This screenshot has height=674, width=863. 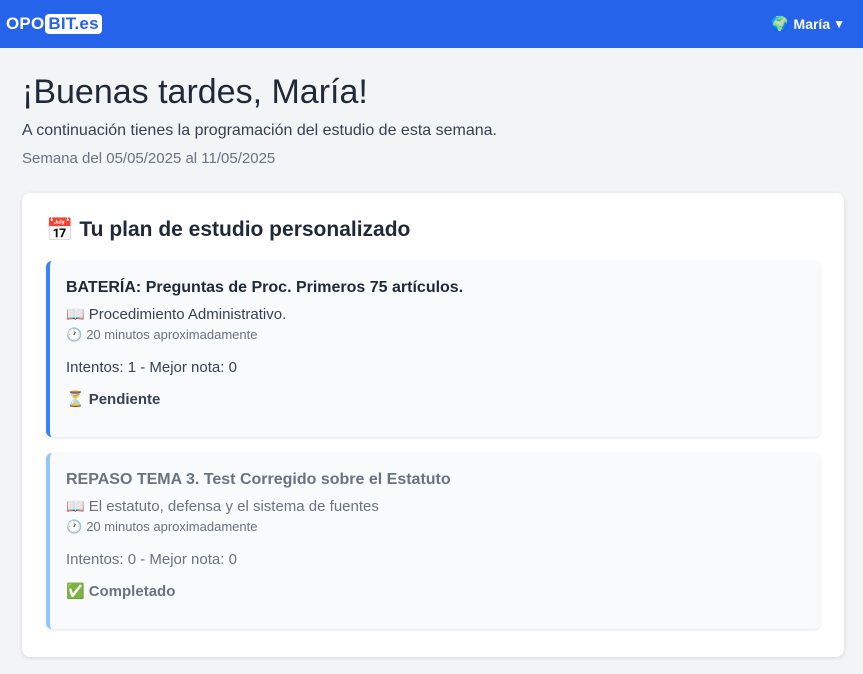 I want to click on week-range: Semana del 05/05/2025 al 11/05/2025, so click(x=149, y=158).